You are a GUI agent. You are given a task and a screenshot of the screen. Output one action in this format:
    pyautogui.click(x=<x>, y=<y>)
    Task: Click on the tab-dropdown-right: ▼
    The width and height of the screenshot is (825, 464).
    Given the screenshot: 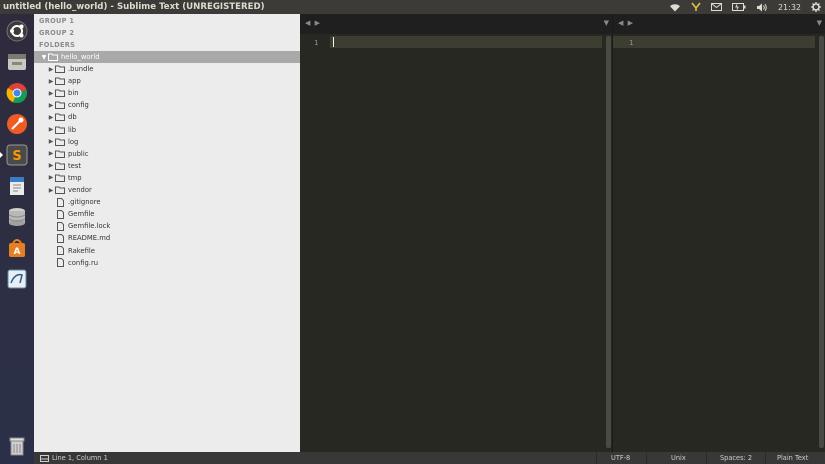 What is the action you would take?
    pyautogui.click(x=819, y=23)
    